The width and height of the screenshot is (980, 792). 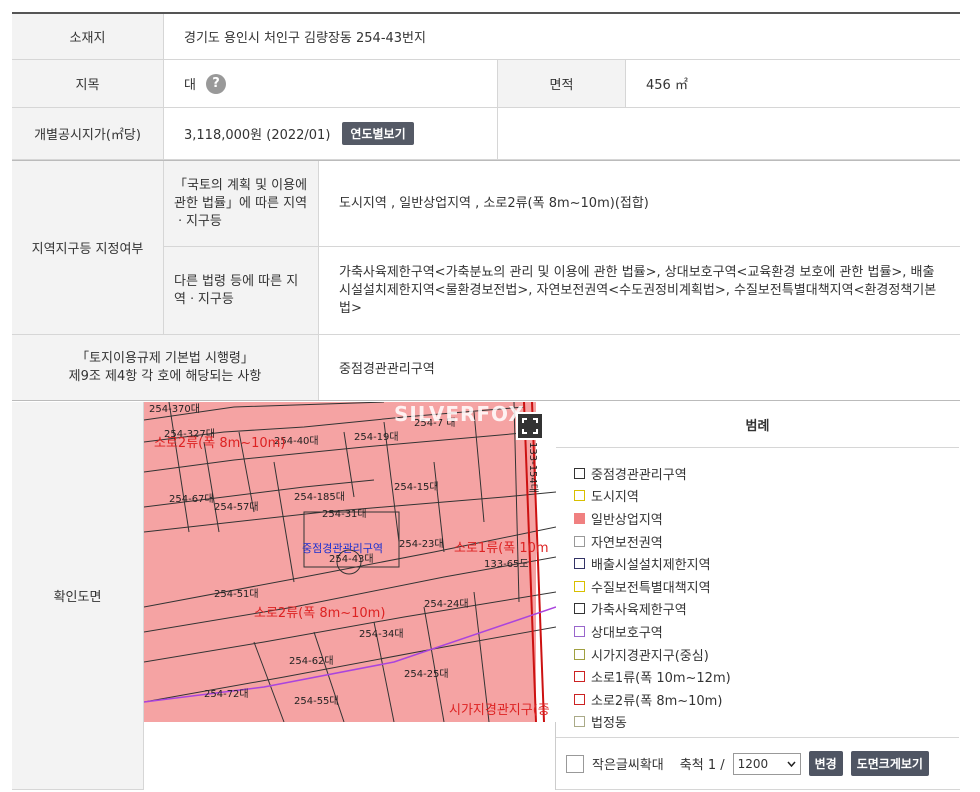 What do you see at coordinates (165, 358) in the screenshot?
I see `land-rule-label-line1: 「토지이용규제 기본법 시행령」` at bounding box center [165, 358].